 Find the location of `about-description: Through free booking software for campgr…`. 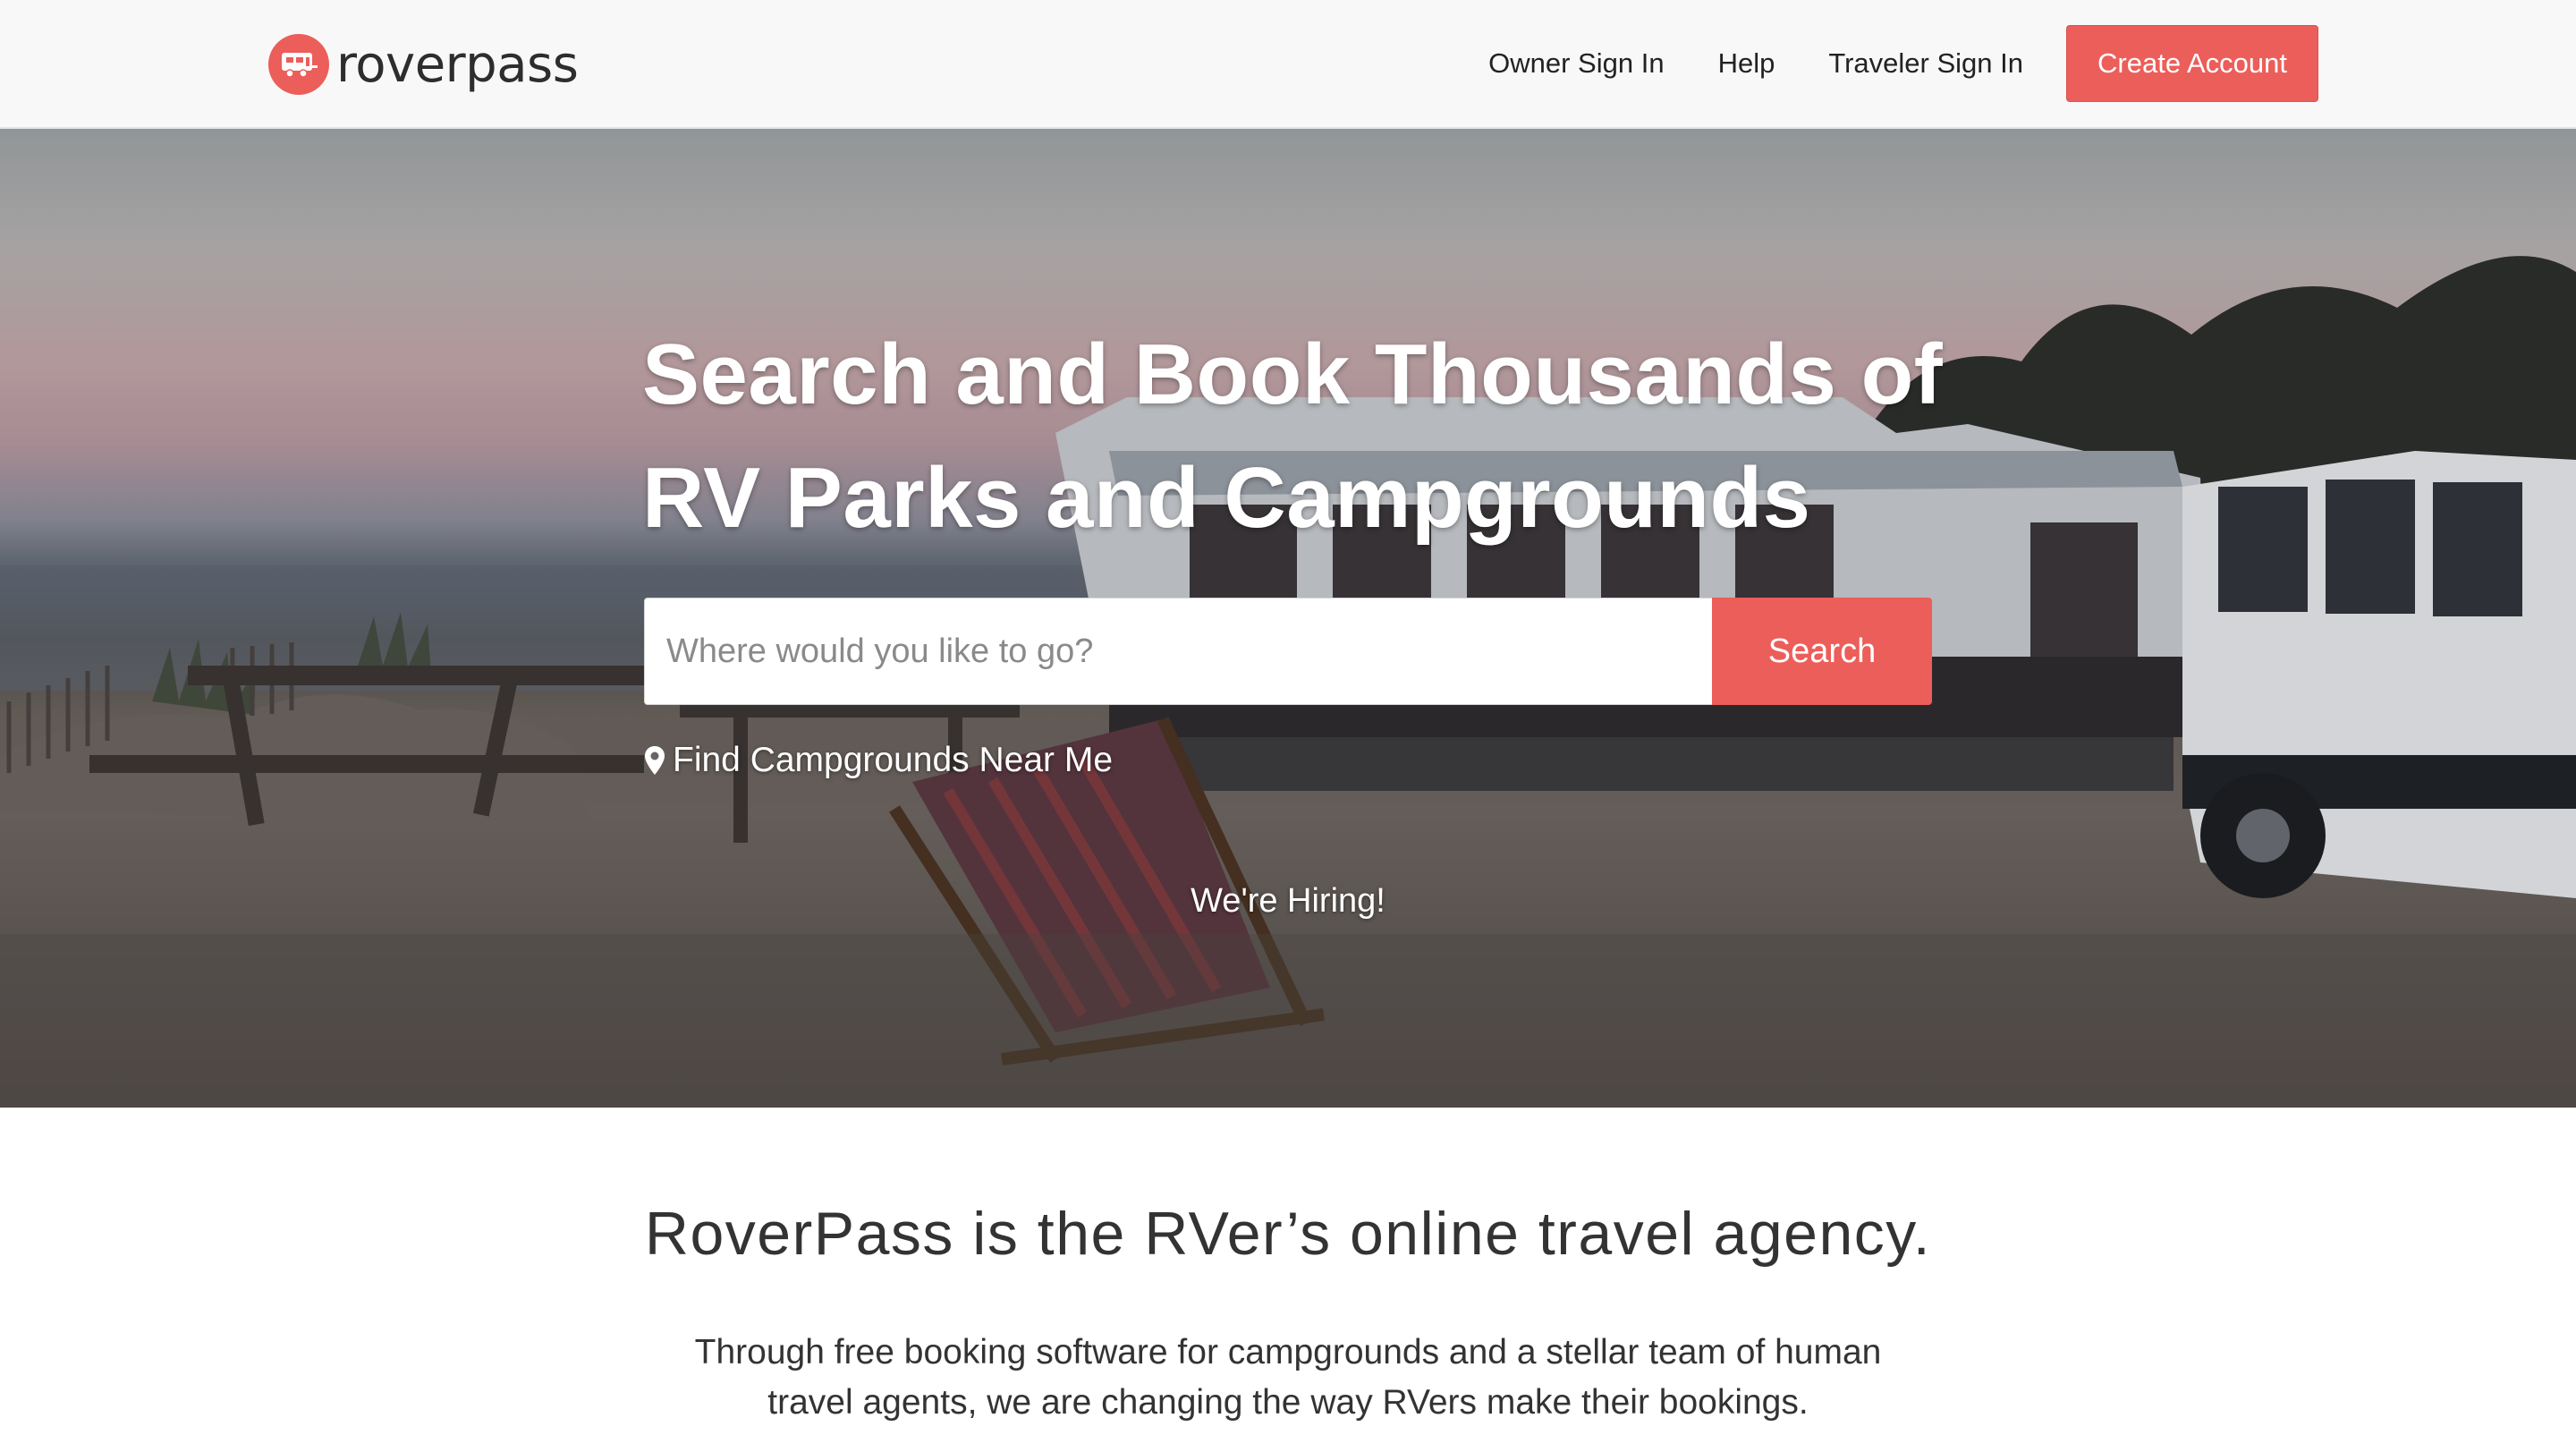

about-description: Through free booking software for campgr… is located at coordinates (1288, 1378).